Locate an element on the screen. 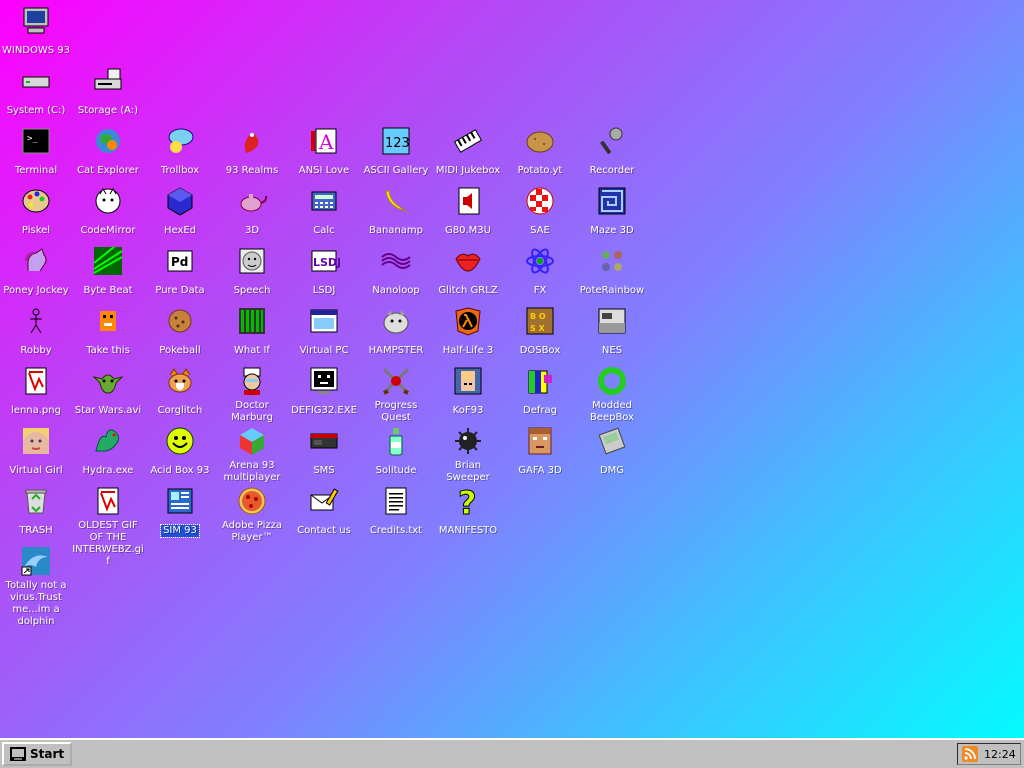 Image resolution: width=1024 pixels, height=768 pixels. desktop-icon-label: FX is located at coordinates (540, 290).